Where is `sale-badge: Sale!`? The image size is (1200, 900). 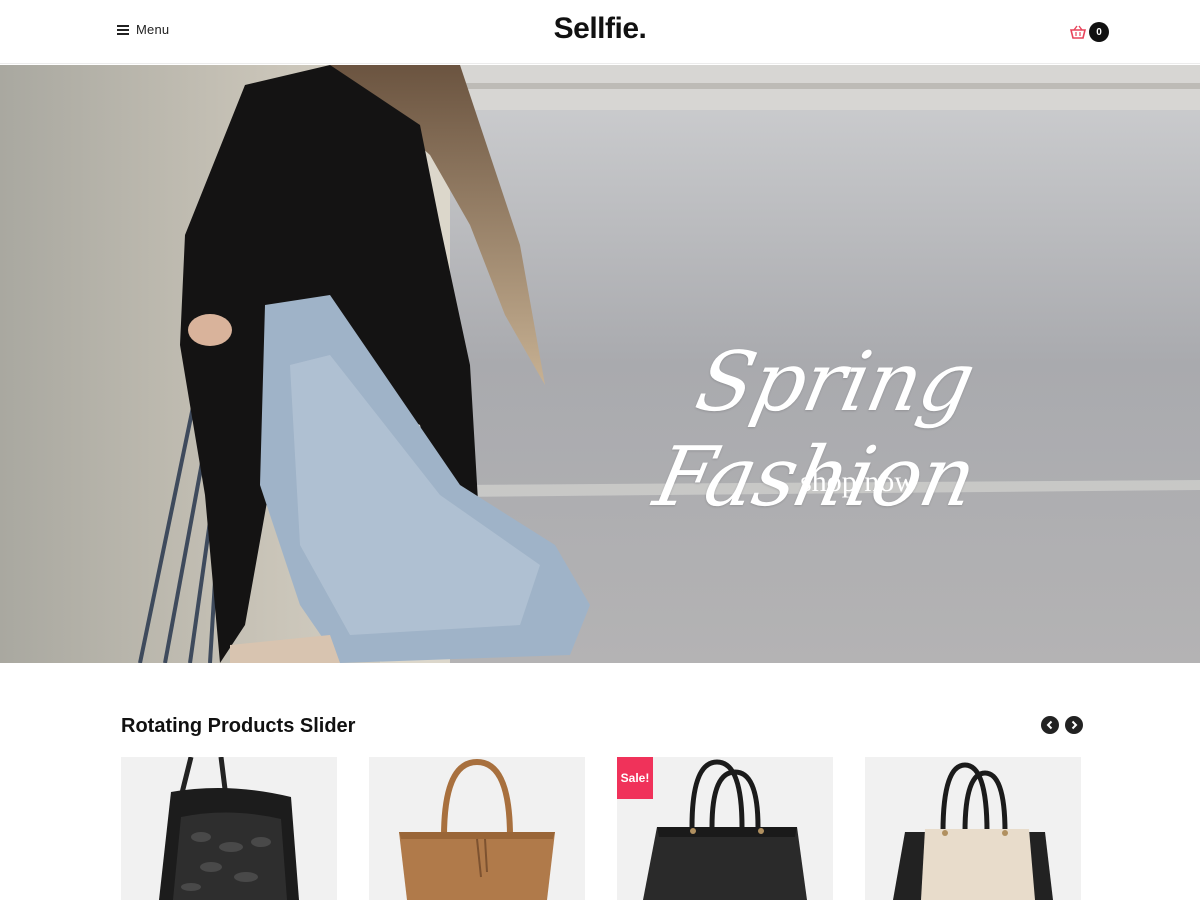
sale-badge: Sale! is located at coordinates (635, 778).